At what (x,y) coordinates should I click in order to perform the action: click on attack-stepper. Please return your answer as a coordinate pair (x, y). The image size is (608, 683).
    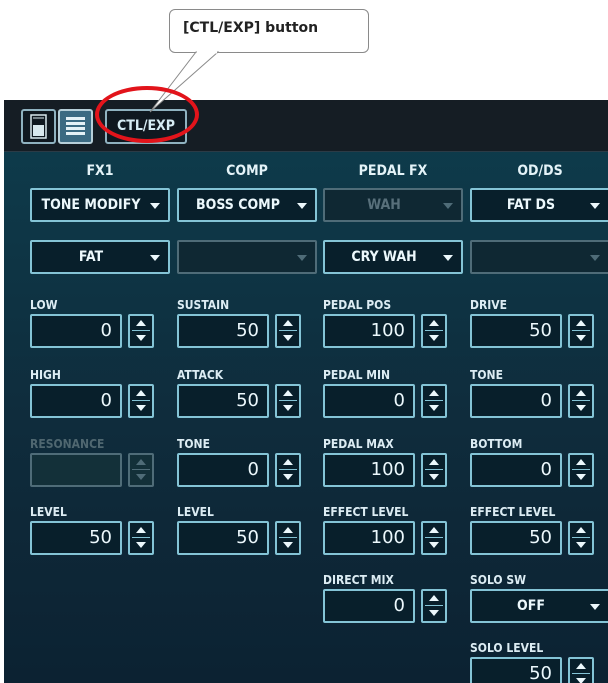
    Looking at the image, I should click on (288, 401).